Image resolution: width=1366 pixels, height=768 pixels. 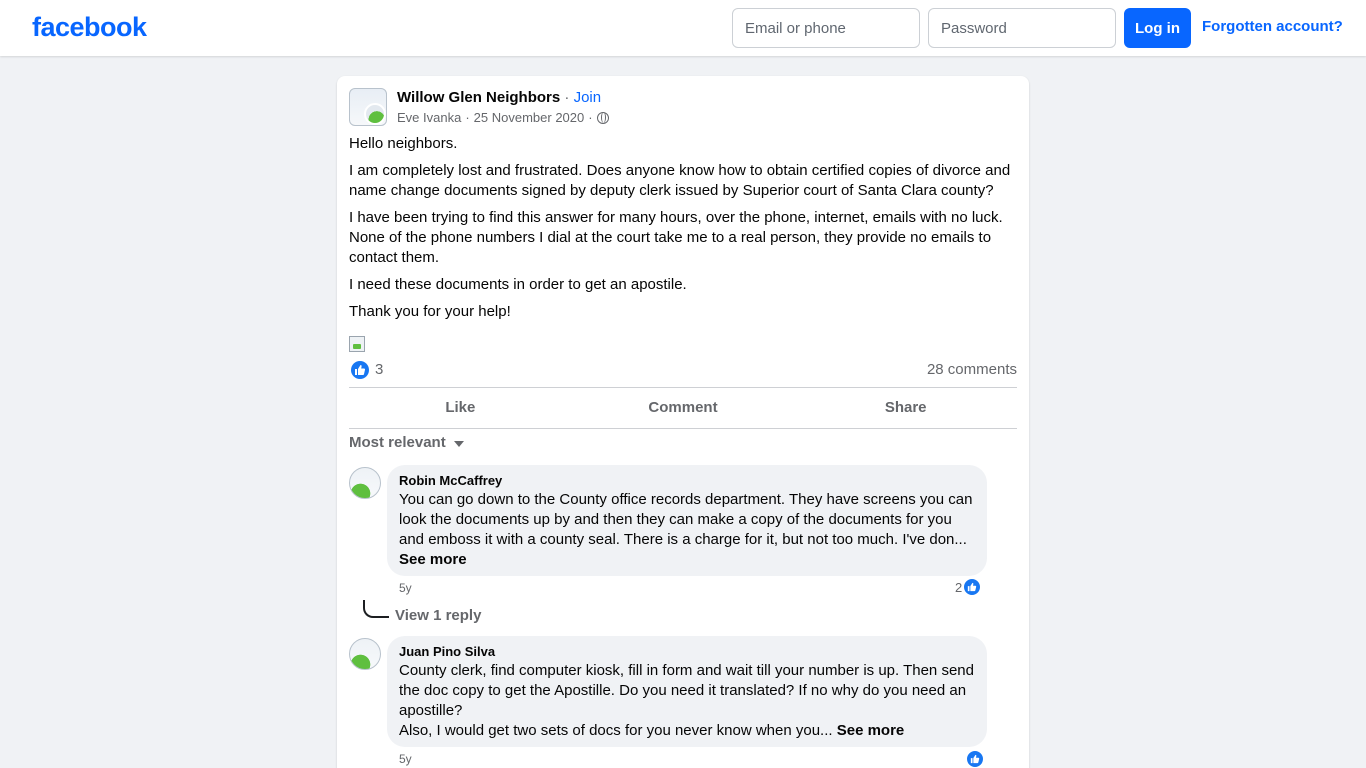 What do you see at coordinates (478, 97) in the screenshot?
I see `group-name-link: Willow Glen Neighbors` at bounding box center [478, 97].